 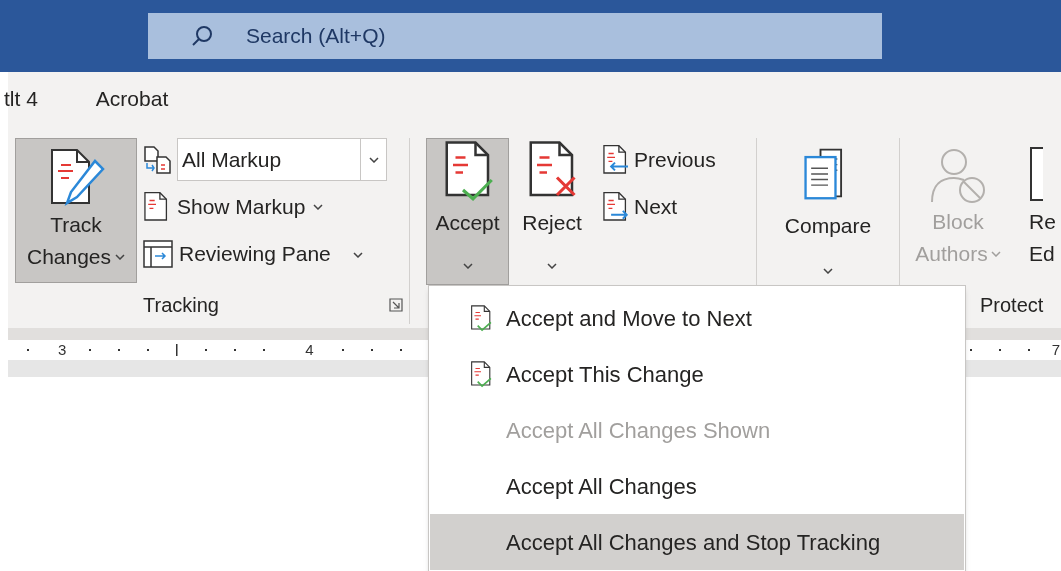 What do you see at coordinates (396, 304) in the screenshot?
I see `dialog-launcher-icon` at bounding box center [396, 304].